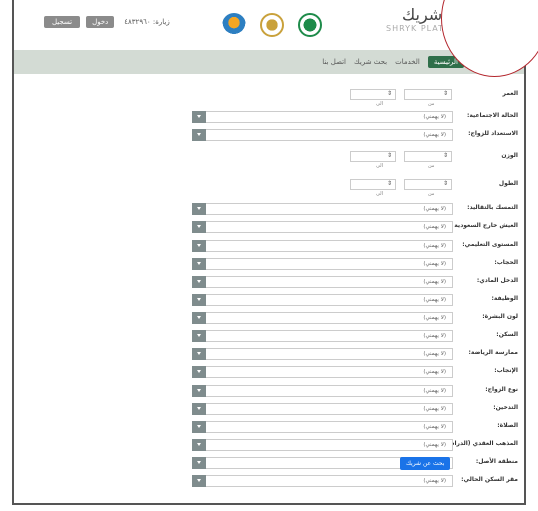 Image resolution: width=538 pixels, height=511 pixels. I want to click on nav-item: الخدمات, so click(407, 62).